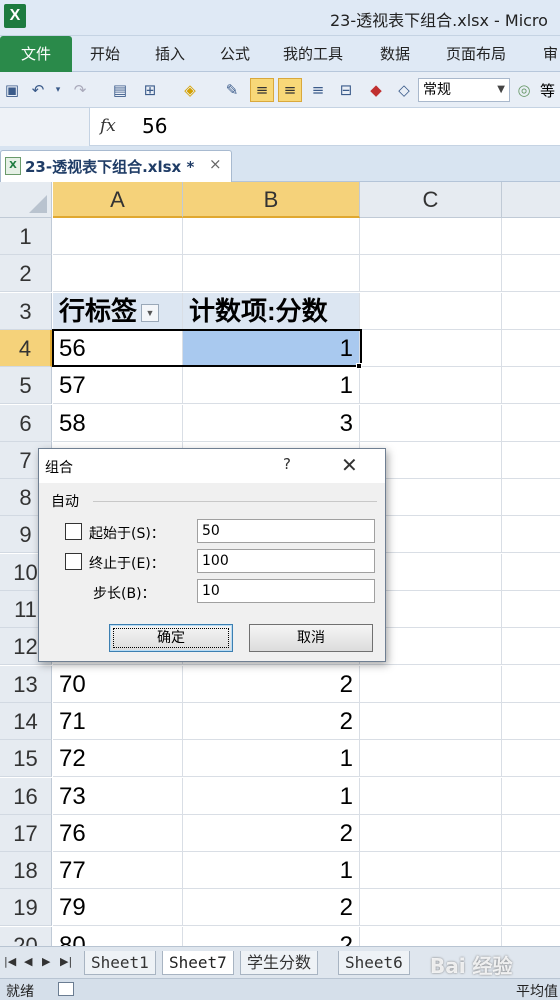 This screenshot has height=1000, width=560. What do you see at coordinates (524, 90) in the screenshot?
I see `circle-icon: ◎` at bounding box center [524, 90].